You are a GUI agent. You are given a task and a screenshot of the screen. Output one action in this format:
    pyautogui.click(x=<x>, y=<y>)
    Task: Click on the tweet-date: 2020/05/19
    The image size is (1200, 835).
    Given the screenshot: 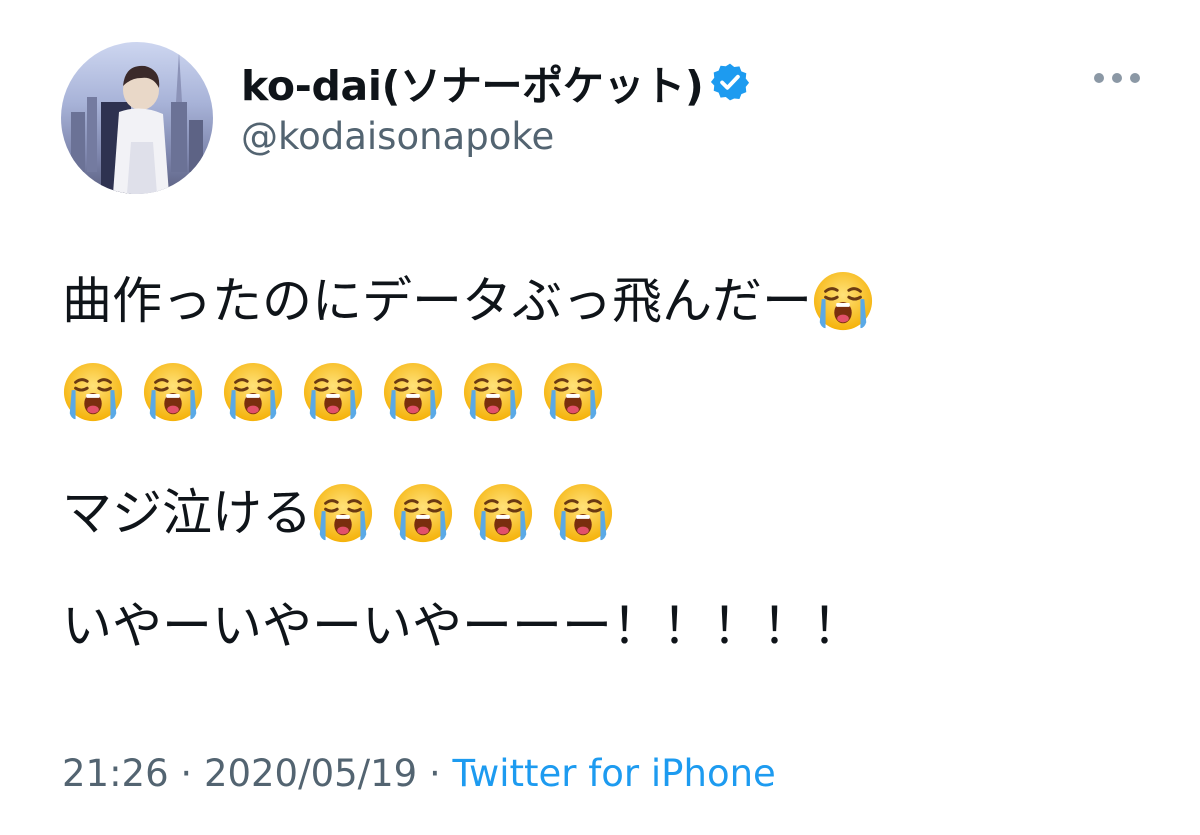 What is the action you would take?
    pyautogui.click(x=310, y=773)
    